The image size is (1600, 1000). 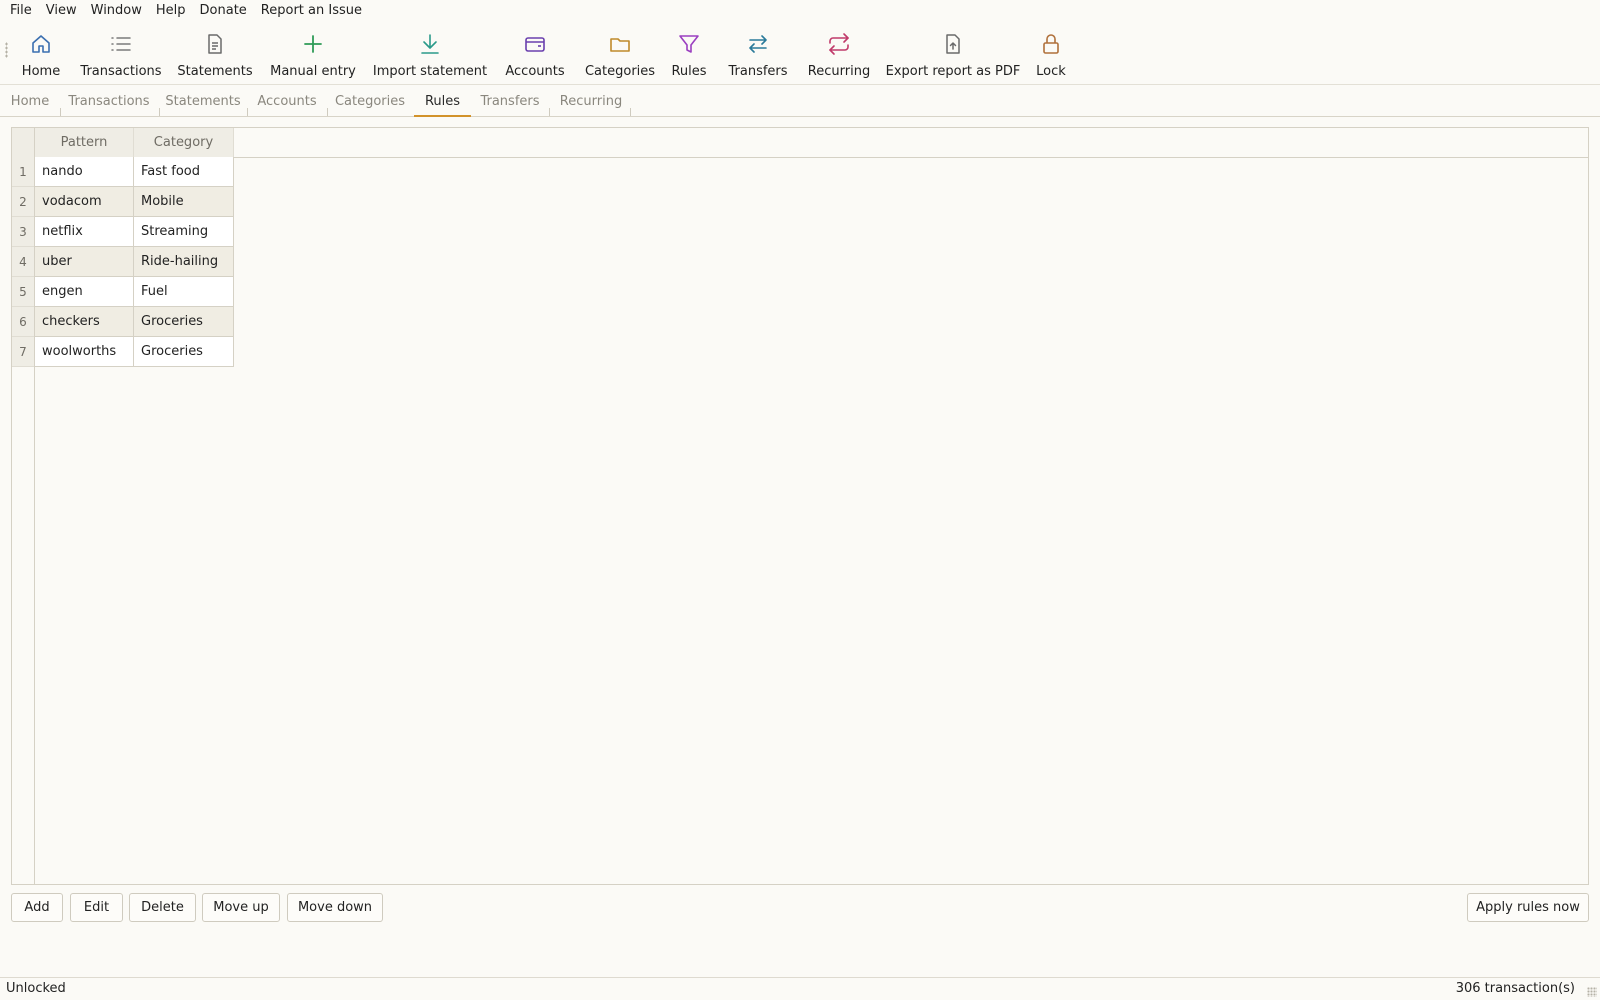 What do you see at coordinates (689, 71) in the screenshot?
I see `toolbar-rules-label: Rules` at bounding box center [689, 71].